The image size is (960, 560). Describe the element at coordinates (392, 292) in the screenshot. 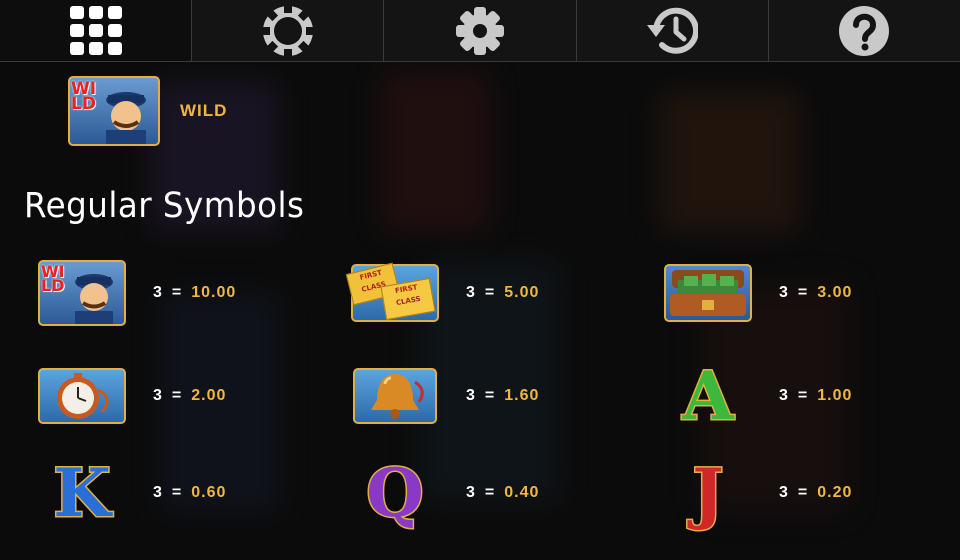

I see `first-class-tickets-icon: FIRST CLASS FIRST CLASS` at that location.